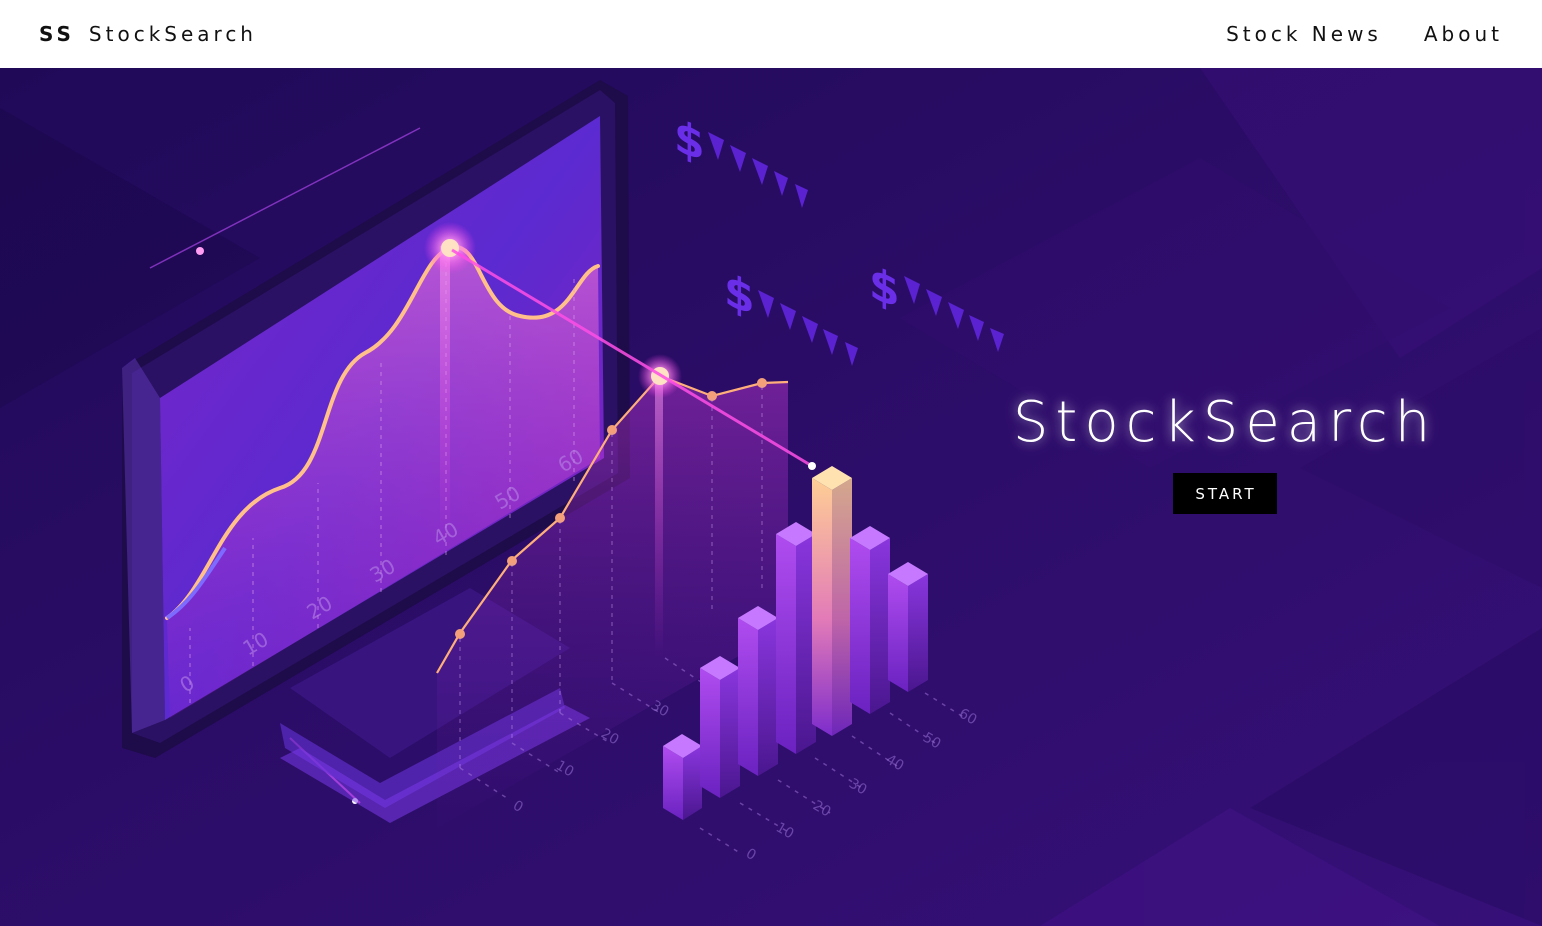 The height and width of the screenshot is (926, 1542). Describe the element at coordinates (57, 34) in the screenshot. I see `brand-logo: SS` at that location.